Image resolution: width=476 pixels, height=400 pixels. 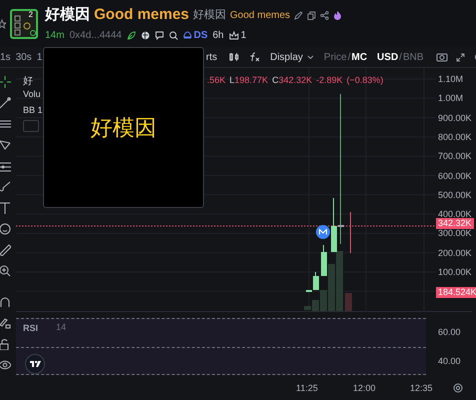 What do you see at coordinates (39, 57) in the screenshot?
I see `interval-button: 1` at bounding box center [39, 57].